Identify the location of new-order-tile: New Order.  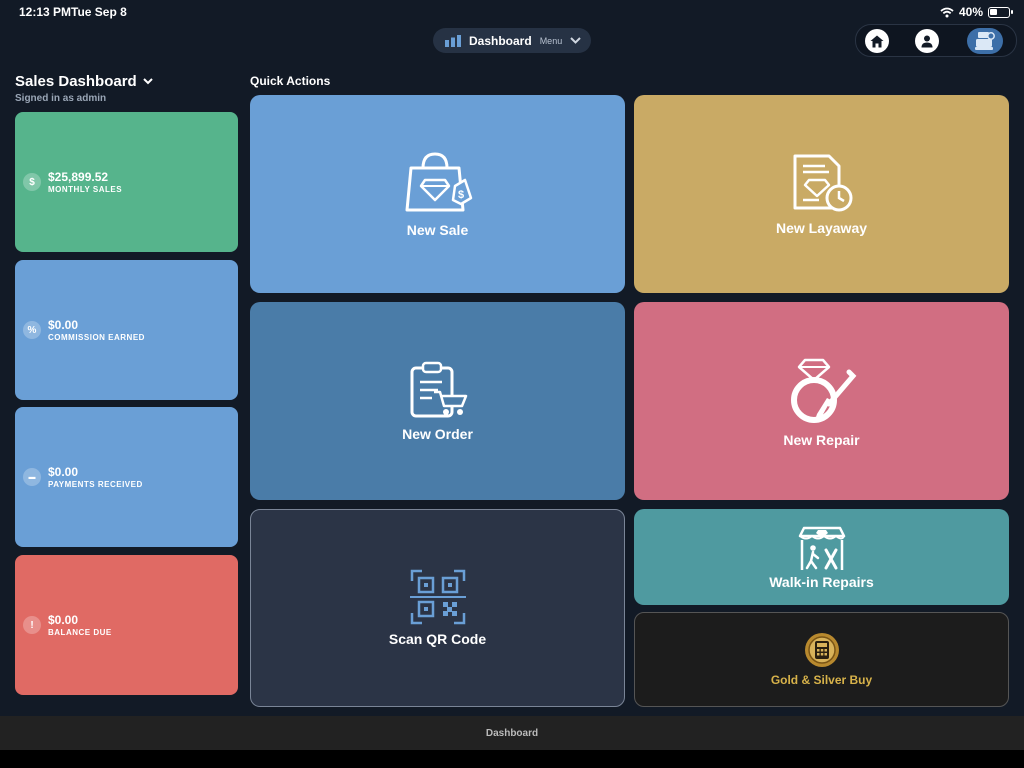
(437, 401).